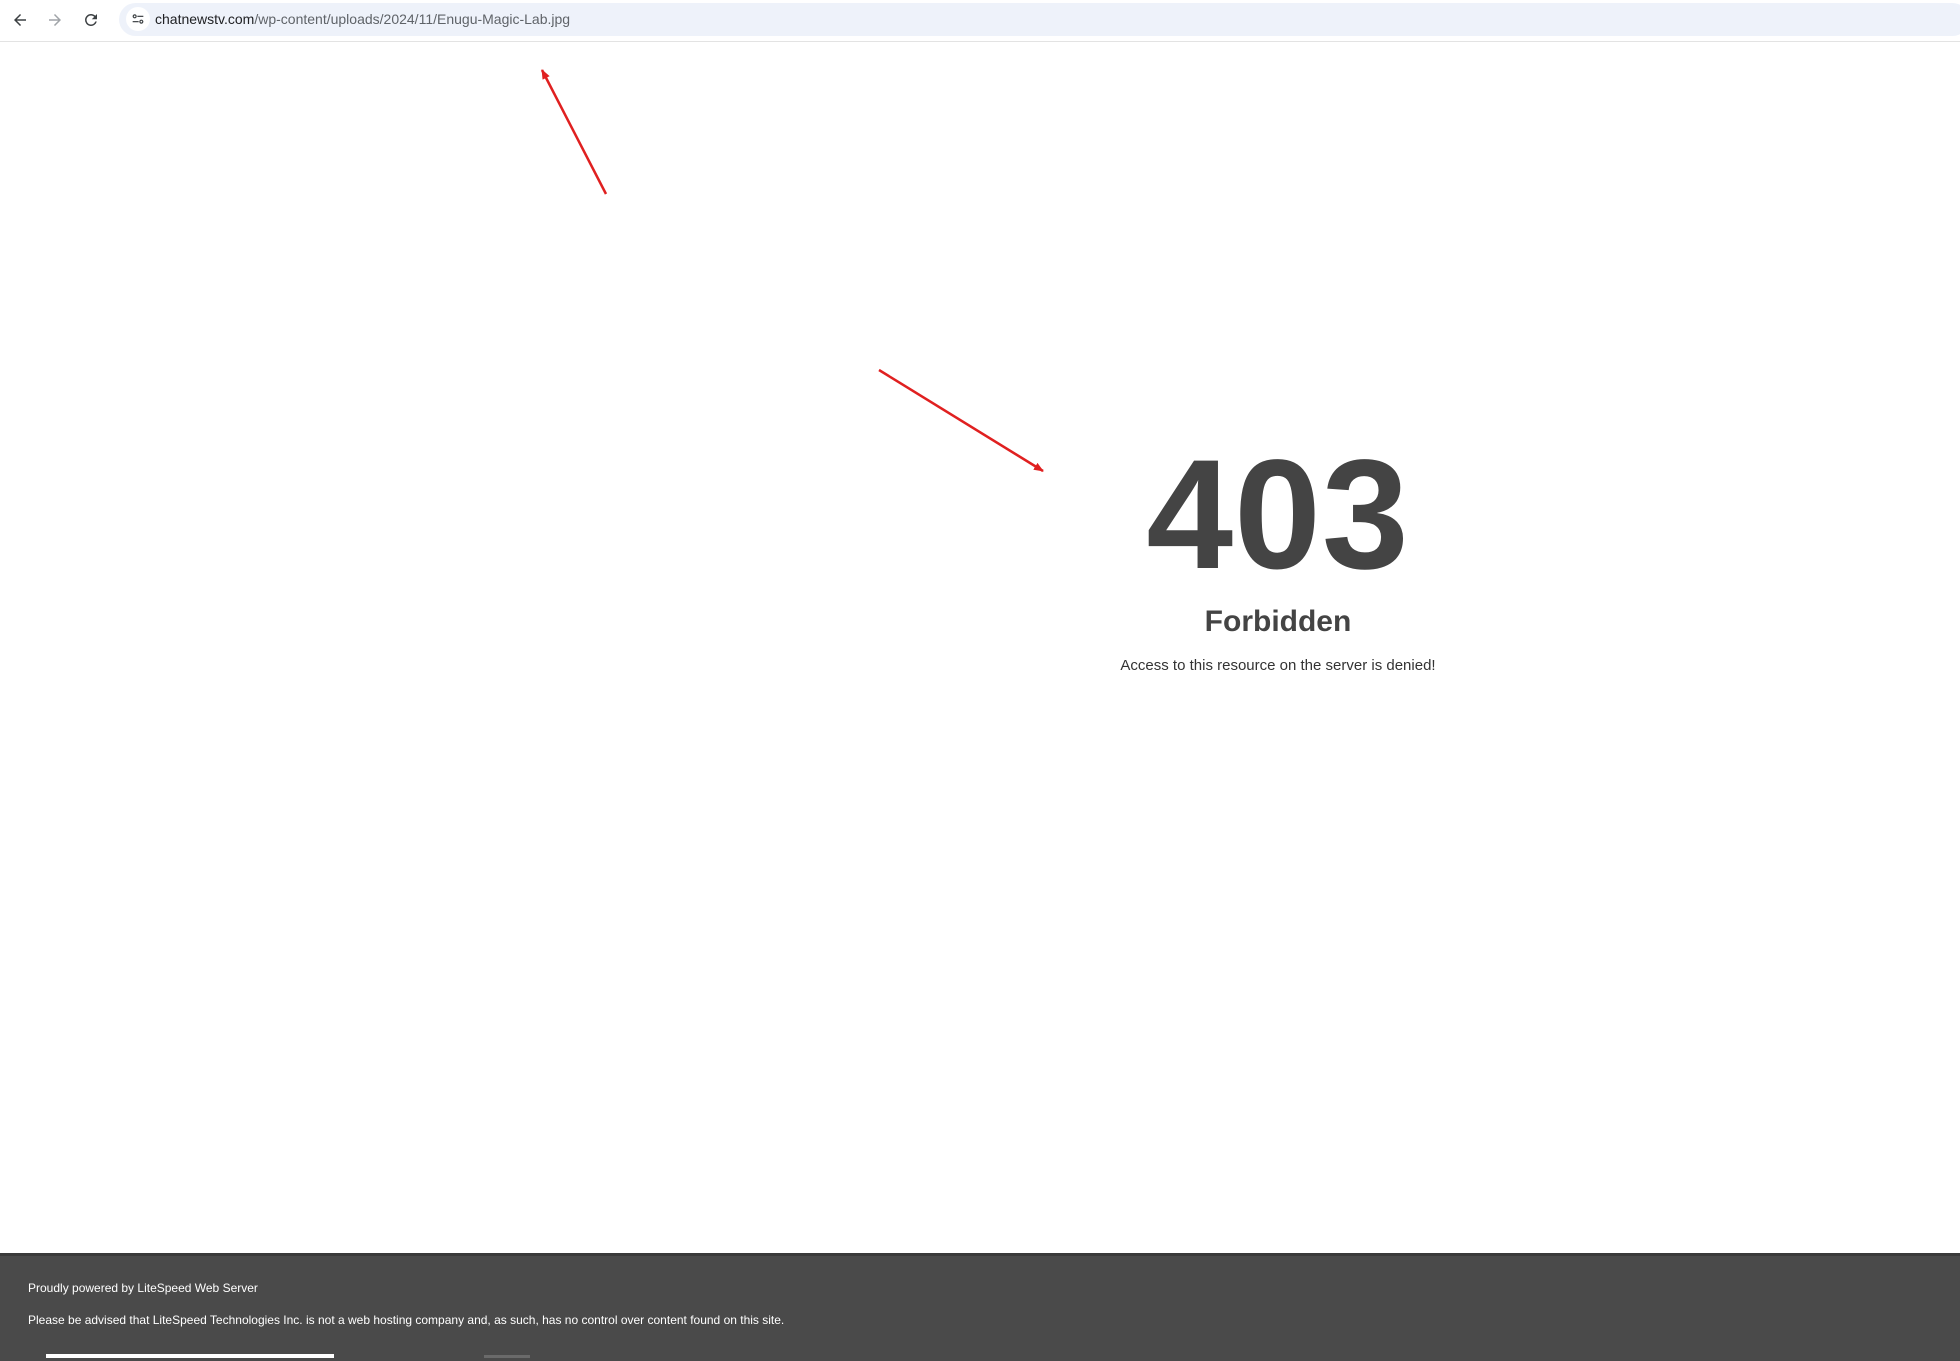  I want to click on annotation-arrow-error, so click(961, 420).